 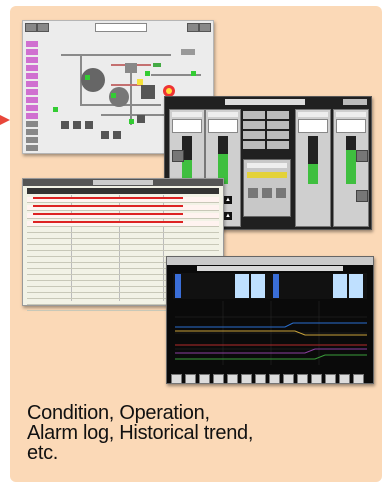 What do you see at coordinates (5, 120) in the screenshot?
I see `arrow-pointer-icon` at bounding box center [5, 120].